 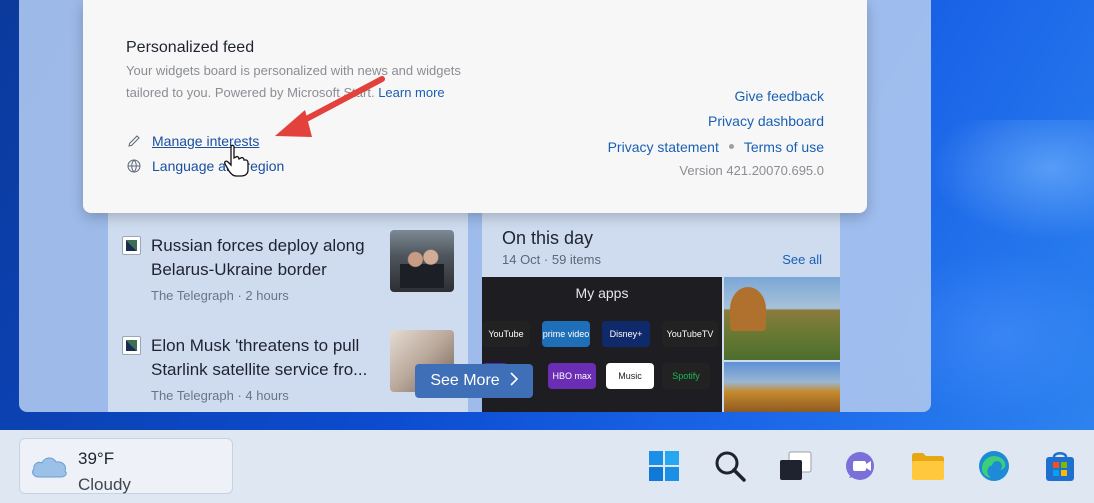 I want to click on chevron-right-icon, so click(x=514, y=381).